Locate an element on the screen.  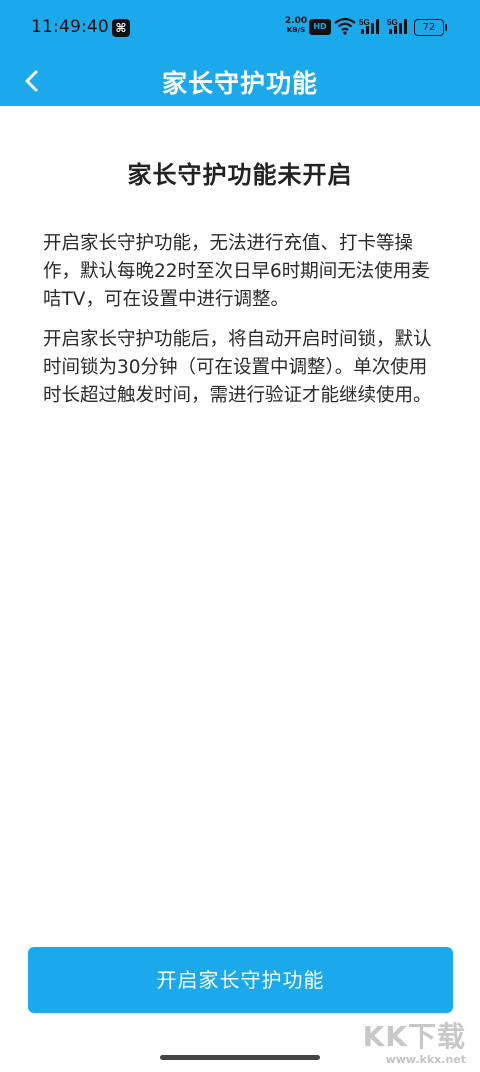
capcut-icon: ⌘ is located at coordinates (121, 28).